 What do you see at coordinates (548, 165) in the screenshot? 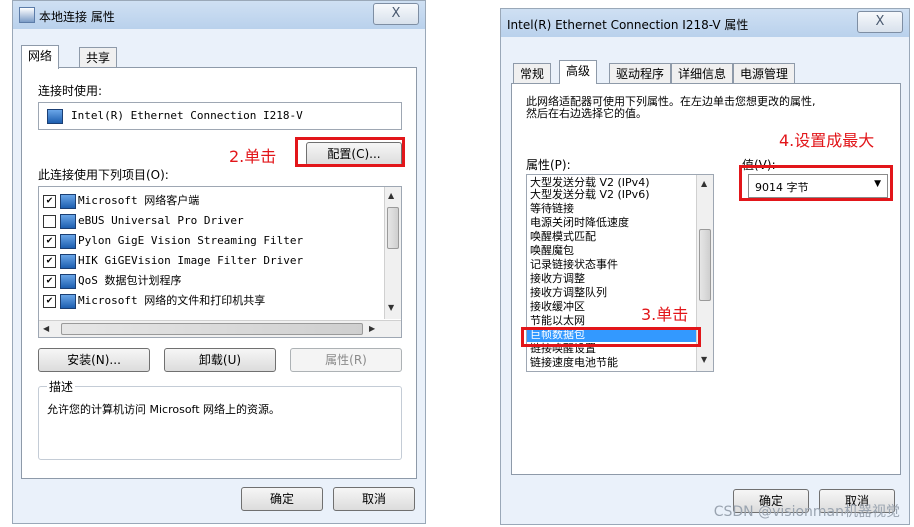
I see `property-label: 属性(P):` at bounding box center [548, 165].